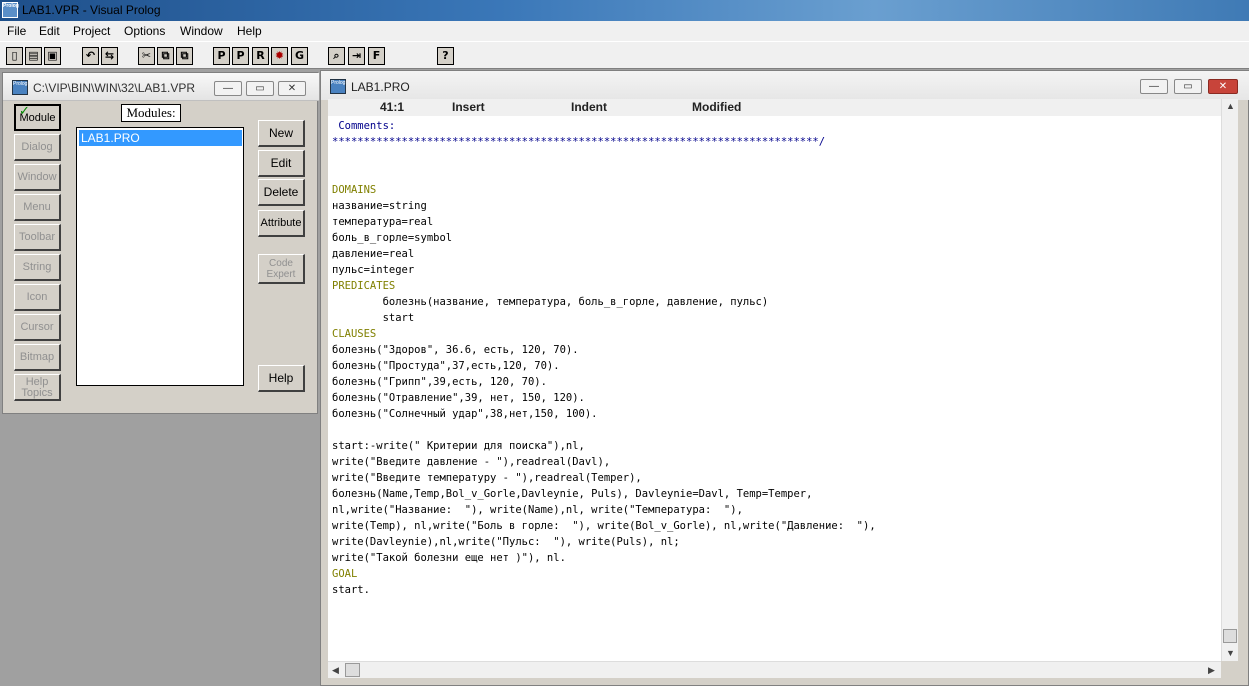  Describe the element at coordinates (774, 669) in the screenshot. I see `horizontal-scrollbar: ◀ ▶` at that location.